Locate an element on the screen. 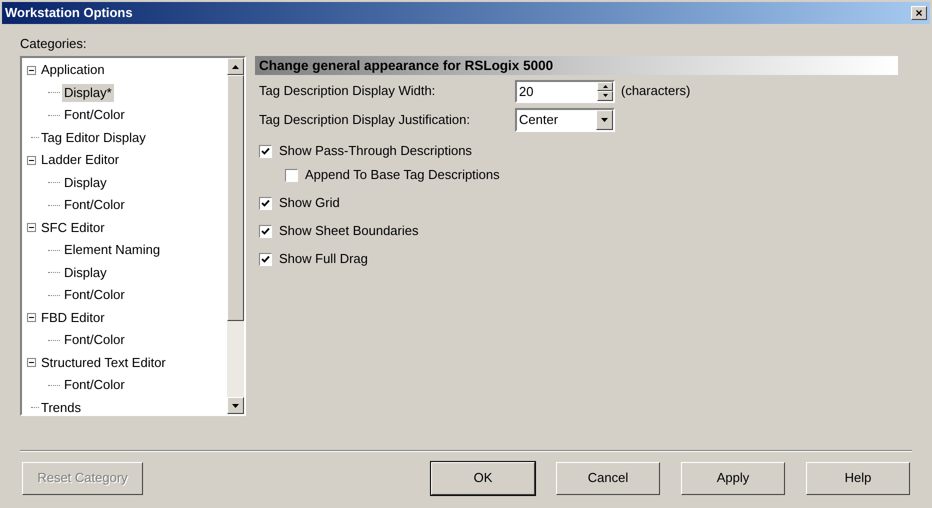  unit-label: (characters) is located at coordinates (655, 91).